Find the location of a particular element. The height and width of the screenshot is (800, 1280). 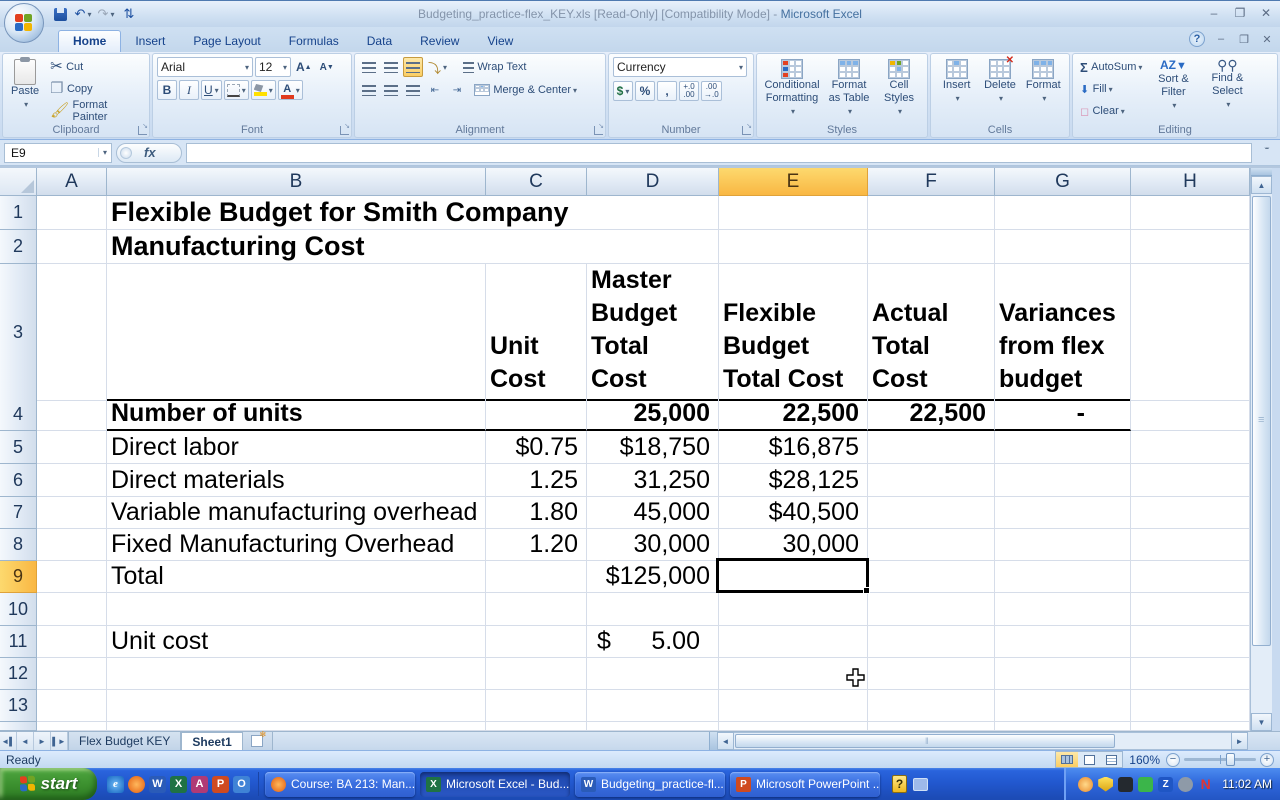

excel-icon: X is located at coordinates (178, 784).